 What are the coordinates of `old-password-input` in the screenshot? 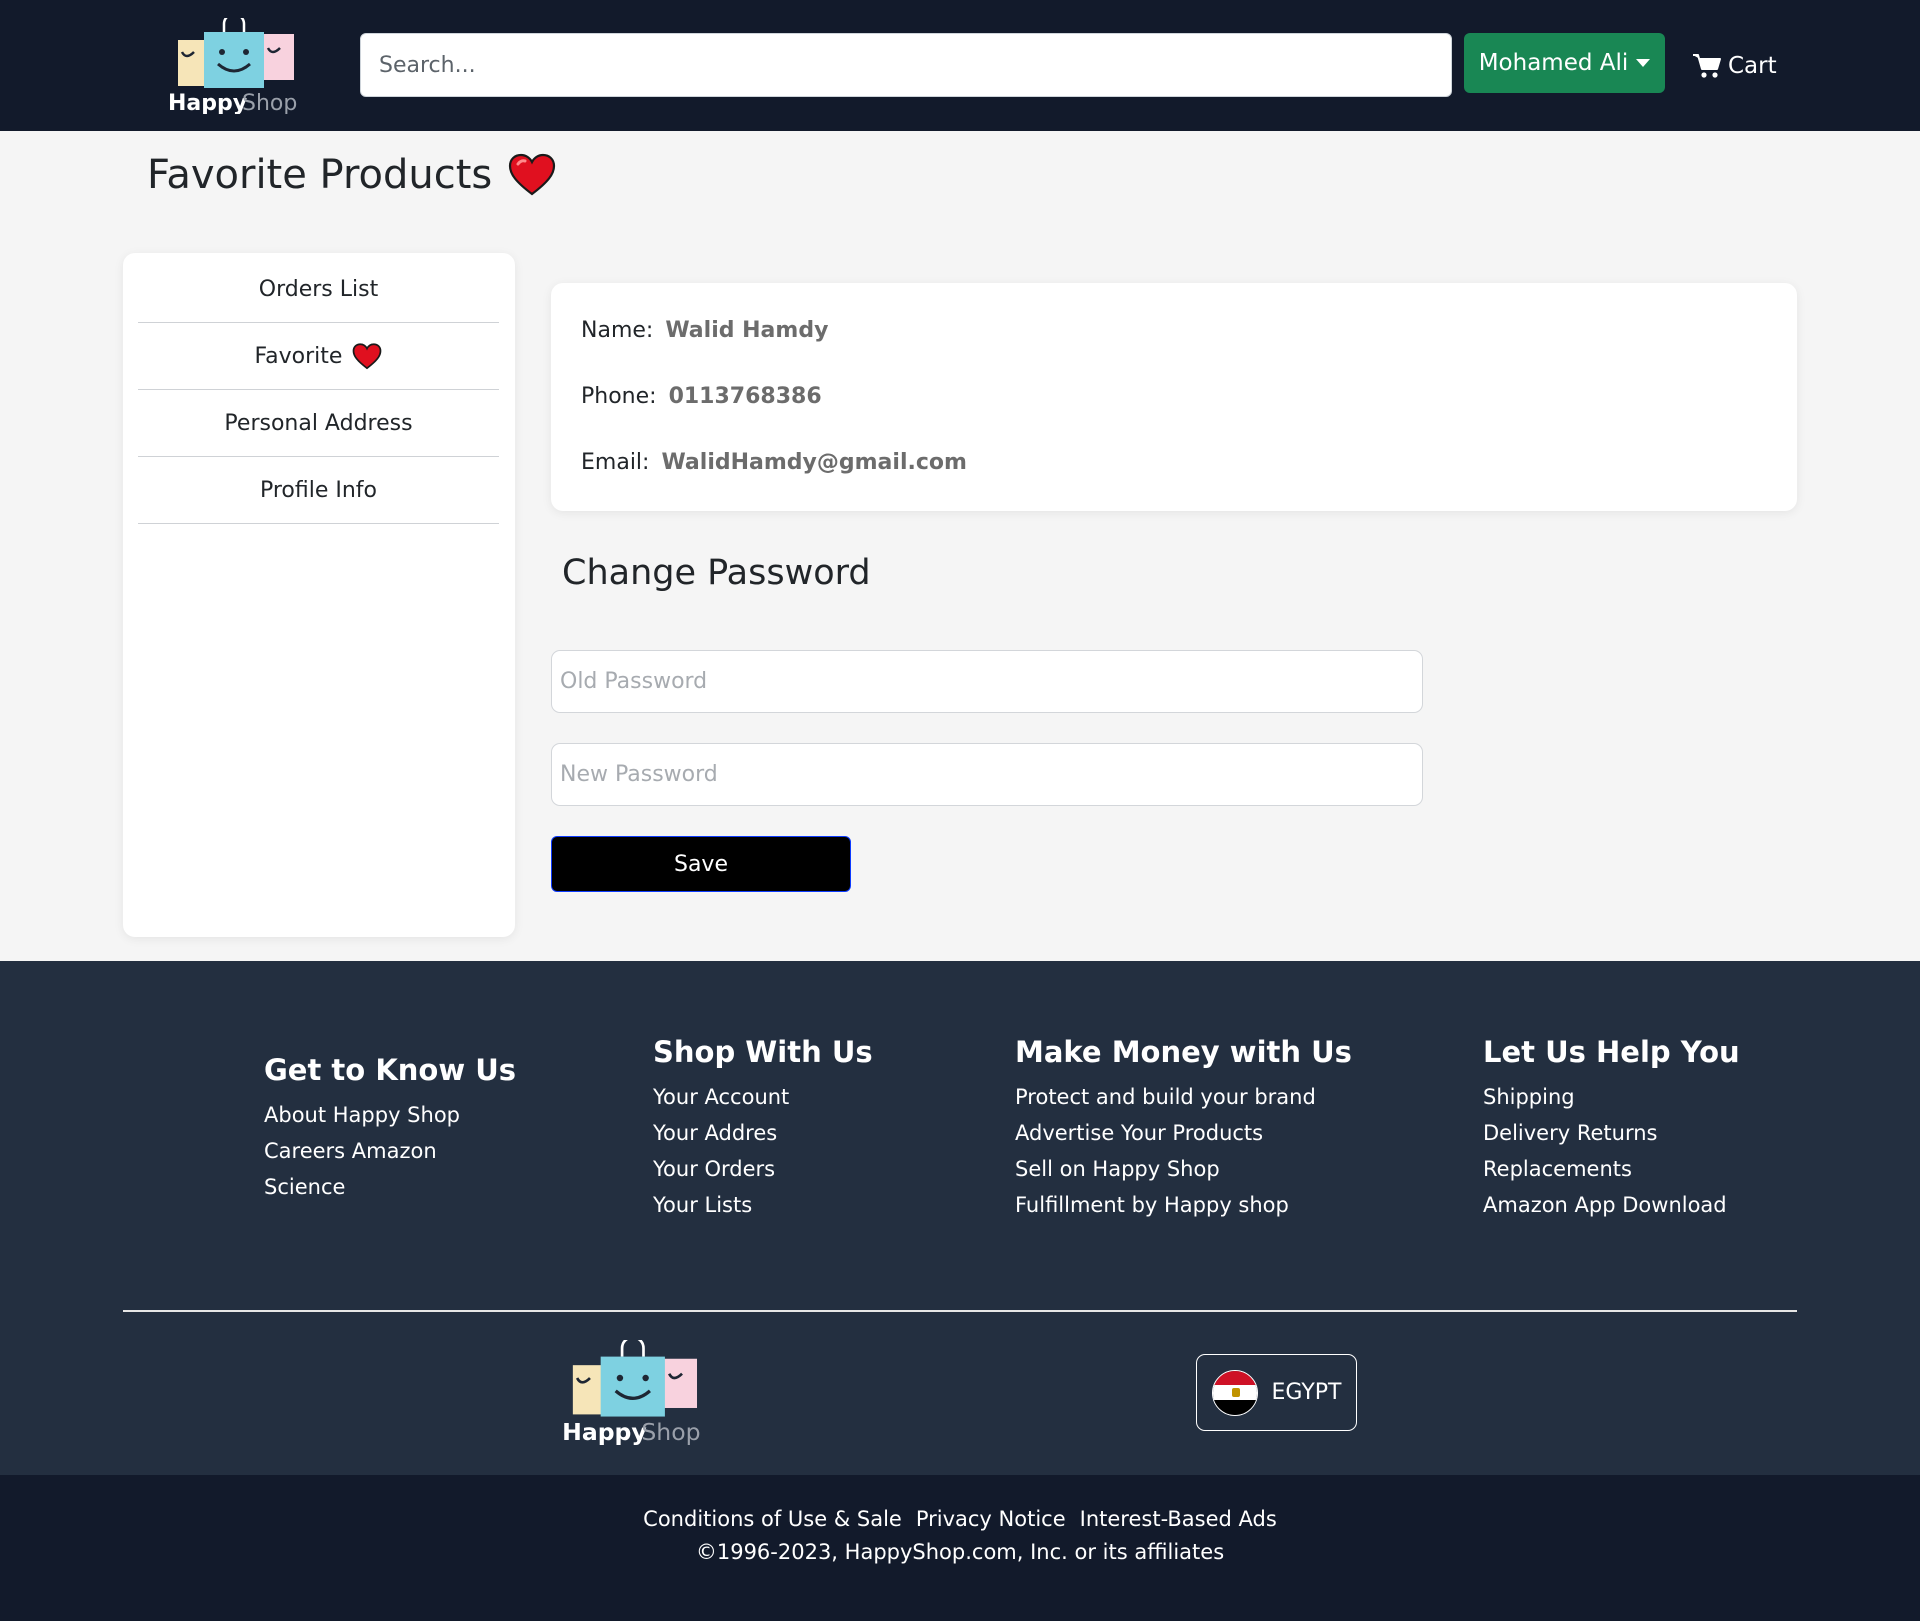 It's located at (987, 681).